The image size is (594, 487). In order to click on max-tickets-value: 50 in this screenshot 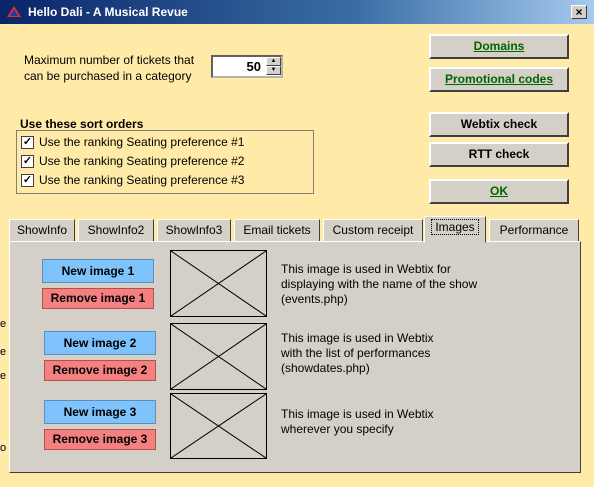, I will do `click(254, 66)`.